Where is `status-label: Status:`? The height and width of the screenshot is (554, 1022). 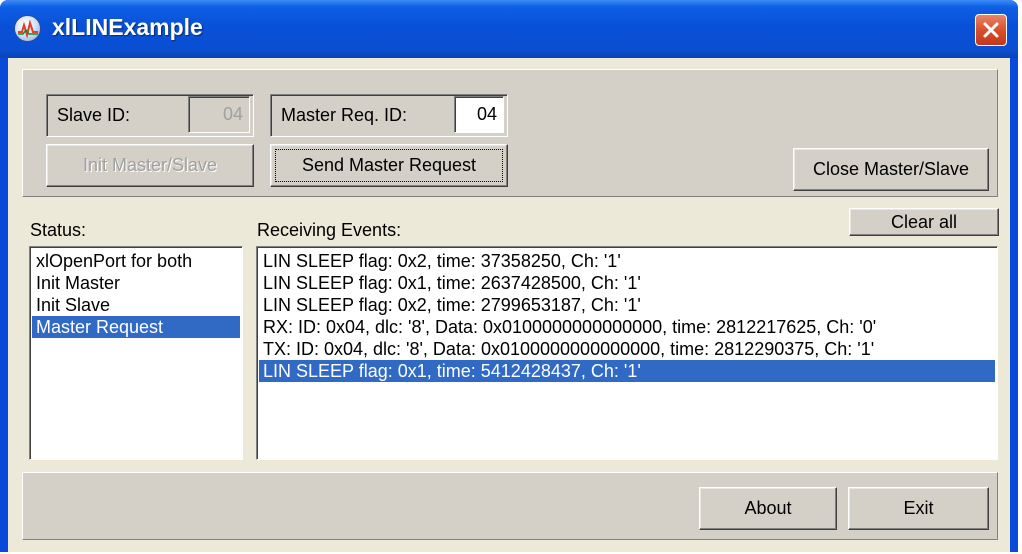
status-label: Status: is located at coordinates (58, 230).